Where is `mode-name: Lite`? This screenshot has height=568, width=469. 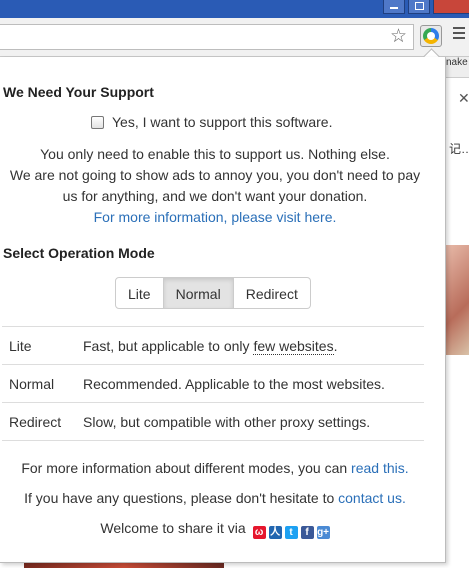
mode-name: Lite is located at coordinates (20, 345).